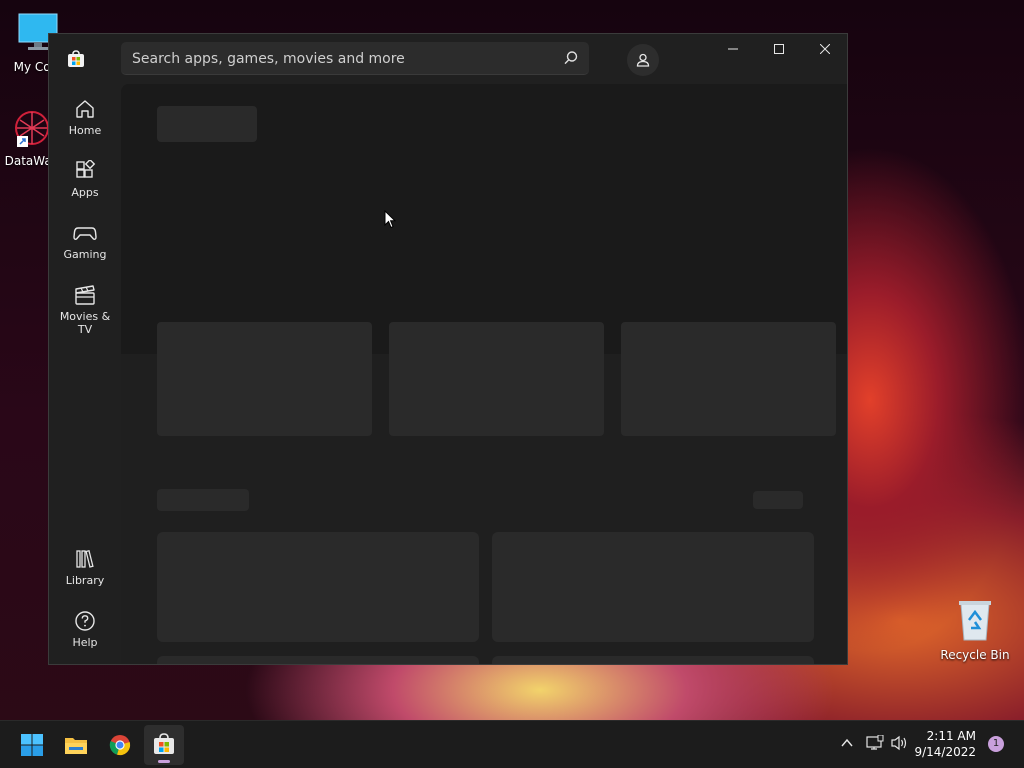  I want to click on volume-button, so click(900, 745).